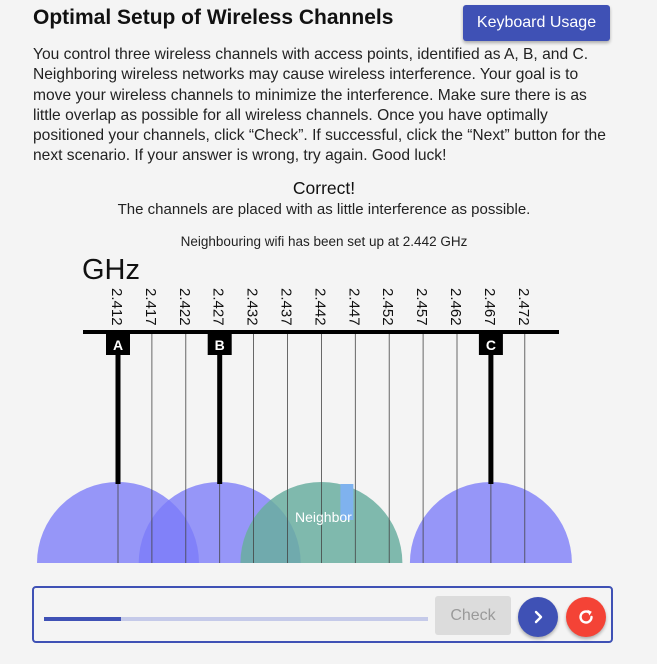  What do you see at coordinates (387, 307) in the screenshot?
I see `frequency-label: 2.452` at bounding box center [387, 307].